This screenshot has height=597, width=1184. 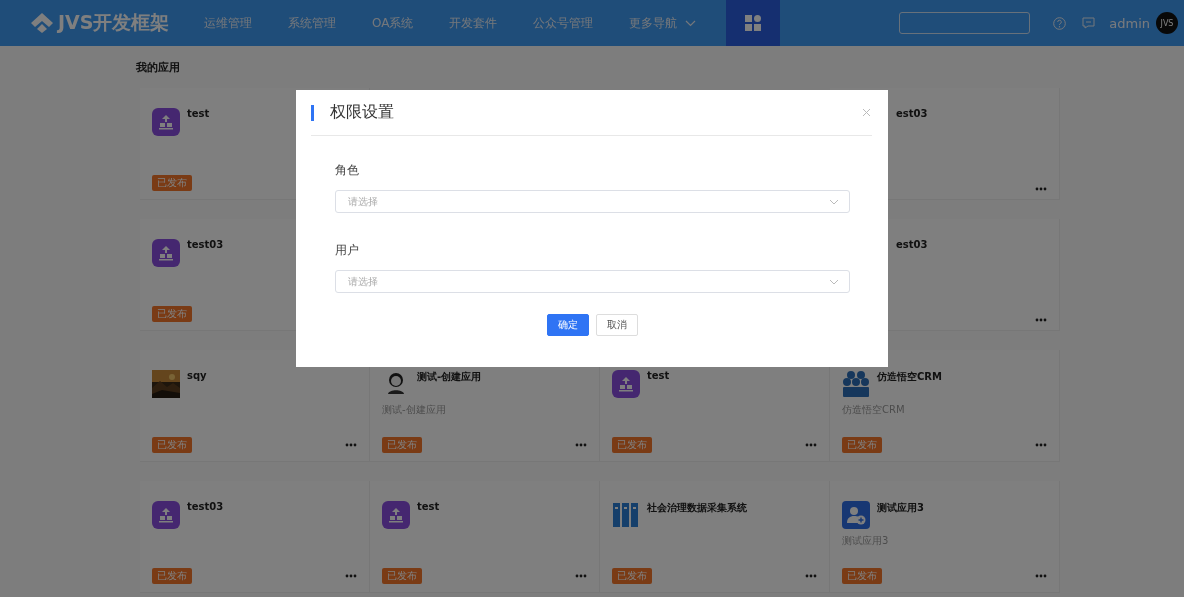 I want to click on apps-icon, so click(x=753, y=23).